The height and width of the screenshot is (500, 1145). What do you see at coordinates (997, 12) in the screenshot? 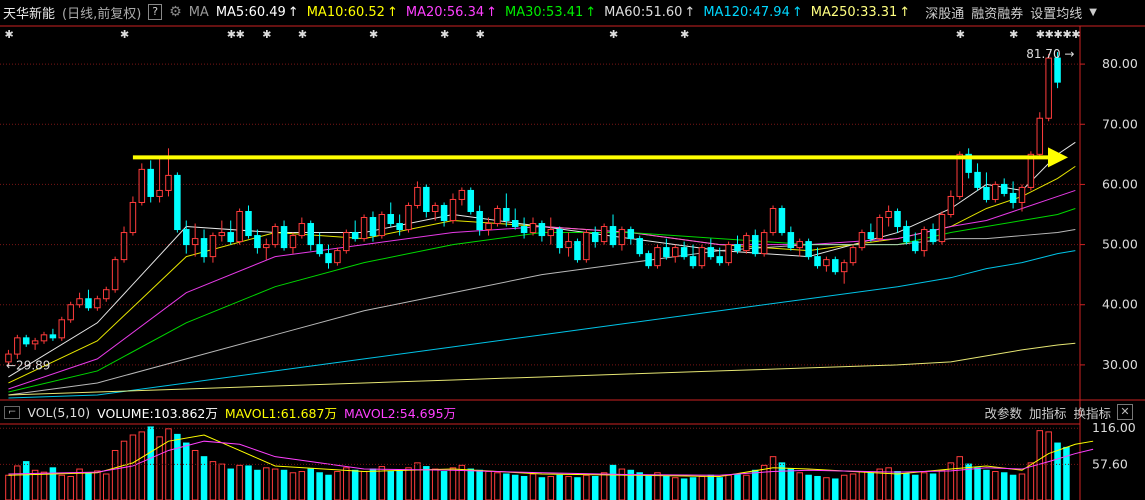
I see `margin-trading-button: 融资融券` at bounding box center [997, 12].